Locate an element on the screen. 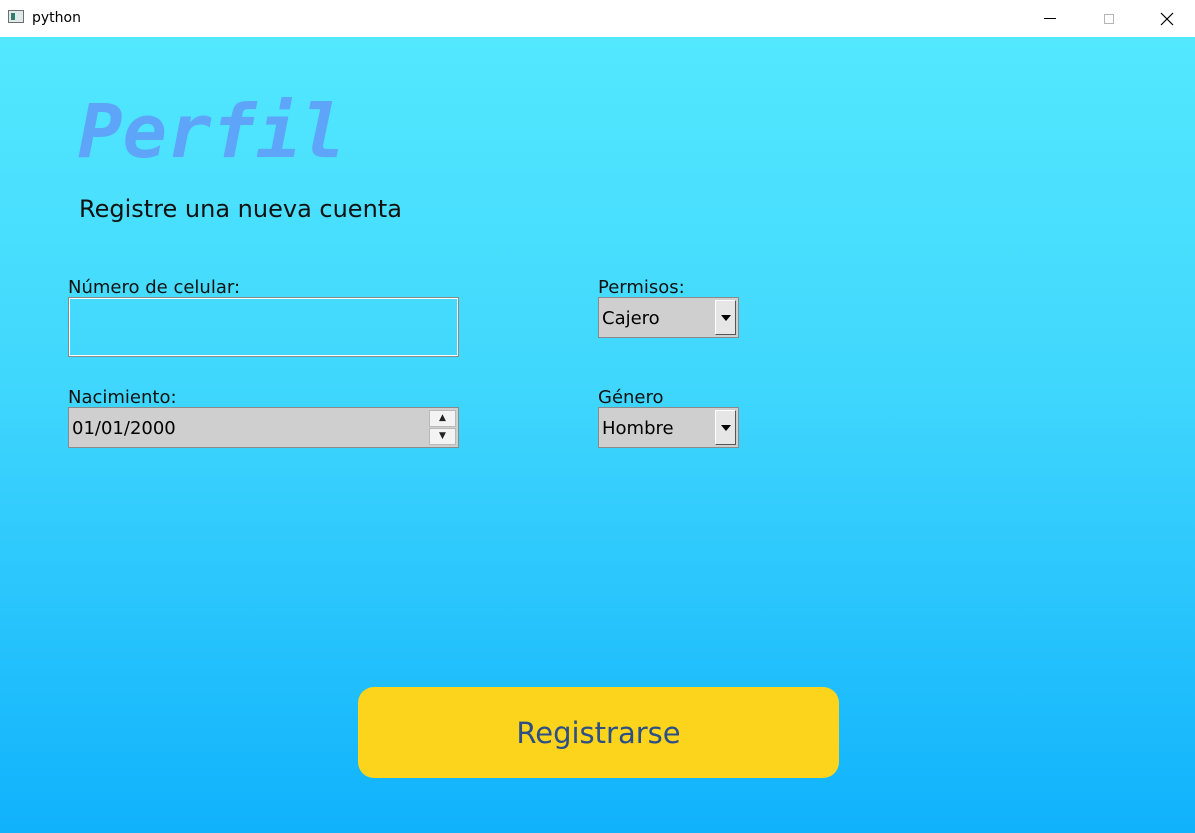  page-subtitle: Registre una nueva cuenta is located at coordinates (240, 209).